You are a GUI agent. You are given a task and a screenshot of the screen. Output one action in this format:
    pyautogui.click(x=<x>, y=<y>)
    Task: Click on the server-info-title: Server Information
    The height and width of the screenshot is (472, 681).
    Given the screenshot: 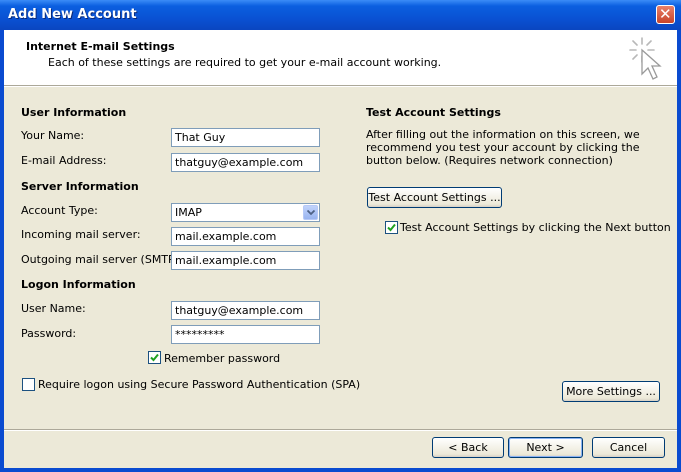 What is the action you would take?
    pyautogui.click(x=80, y=186)
    